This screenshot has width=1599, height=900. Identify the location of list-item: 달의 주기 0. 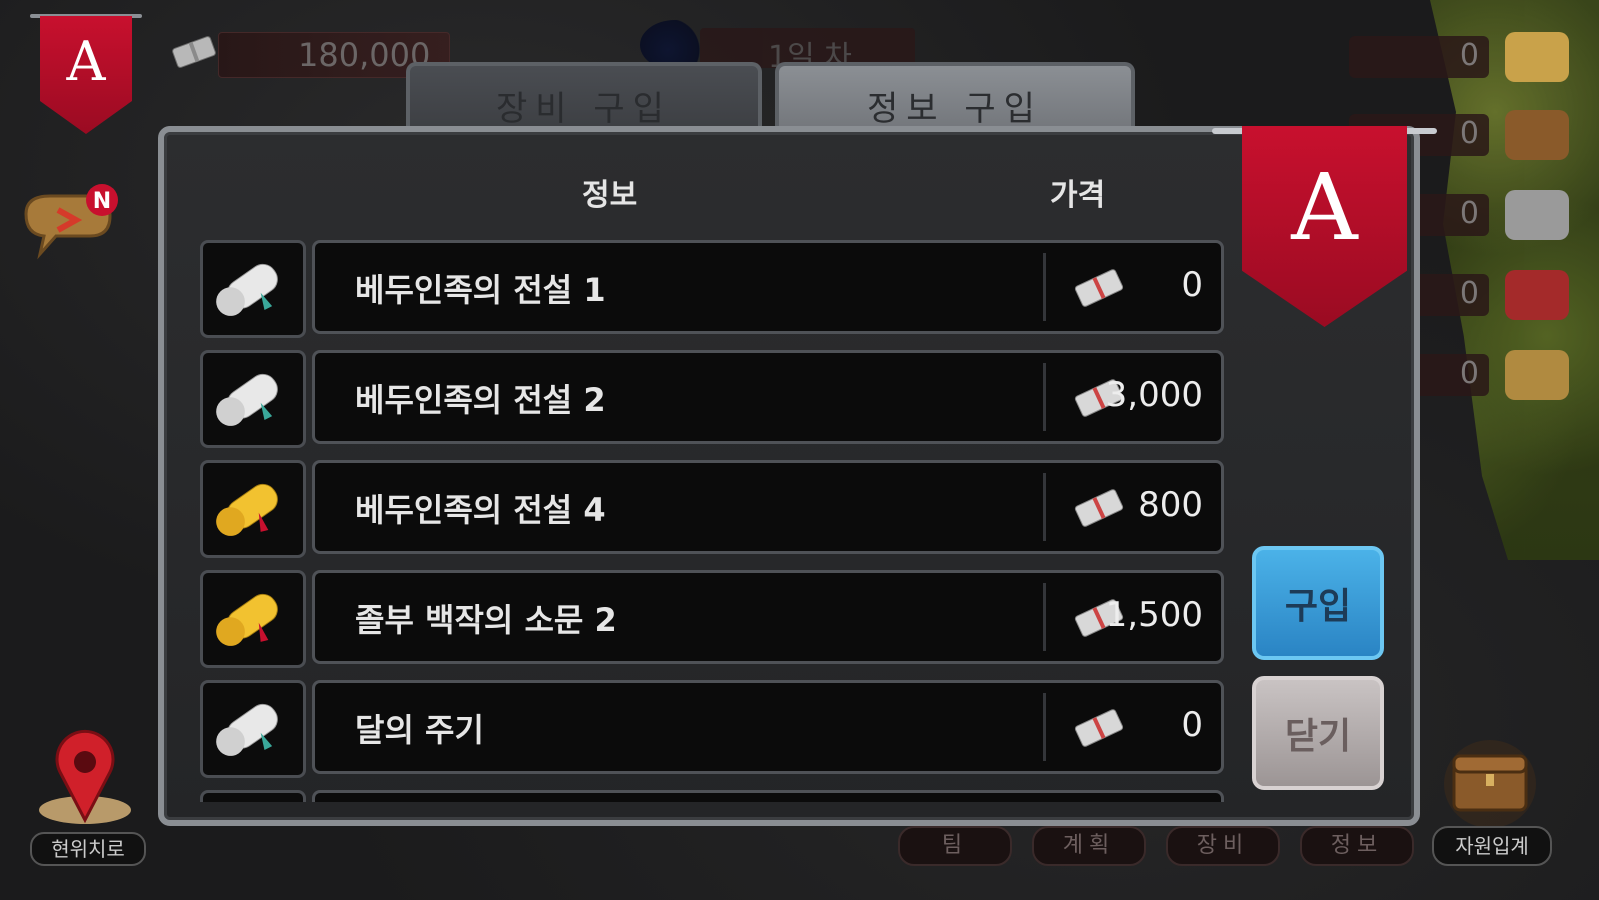
(712, 729).